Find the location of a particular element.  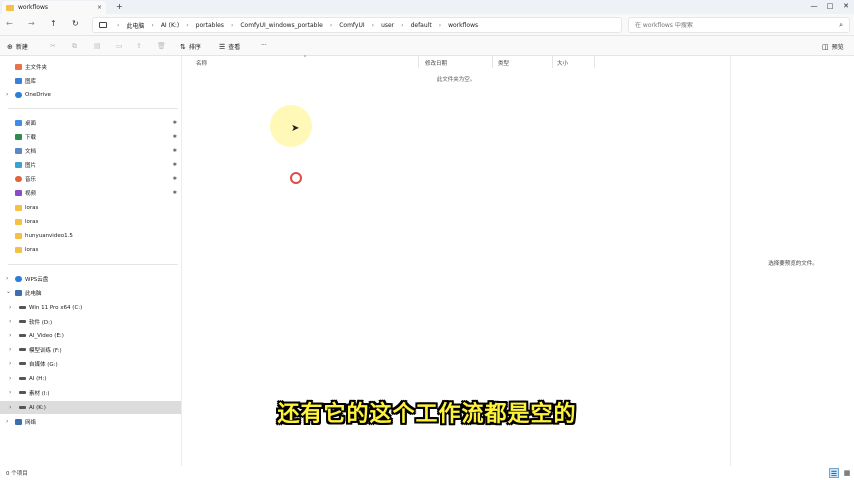

breadcrumb-item: 此电脑 is located at coordinates (135, 25).